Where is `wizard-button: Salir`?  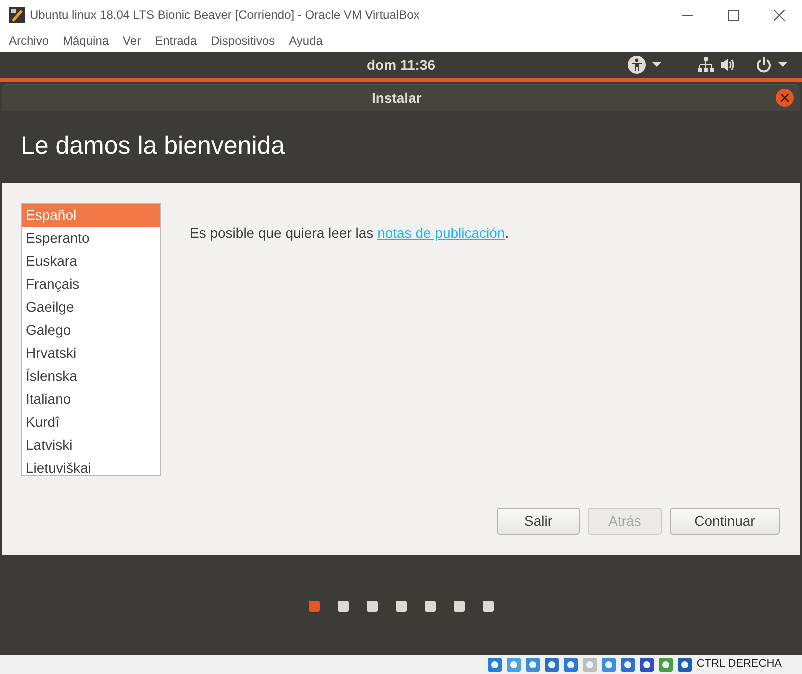
wizard-button: Salir is located at coordinates (538, 521).